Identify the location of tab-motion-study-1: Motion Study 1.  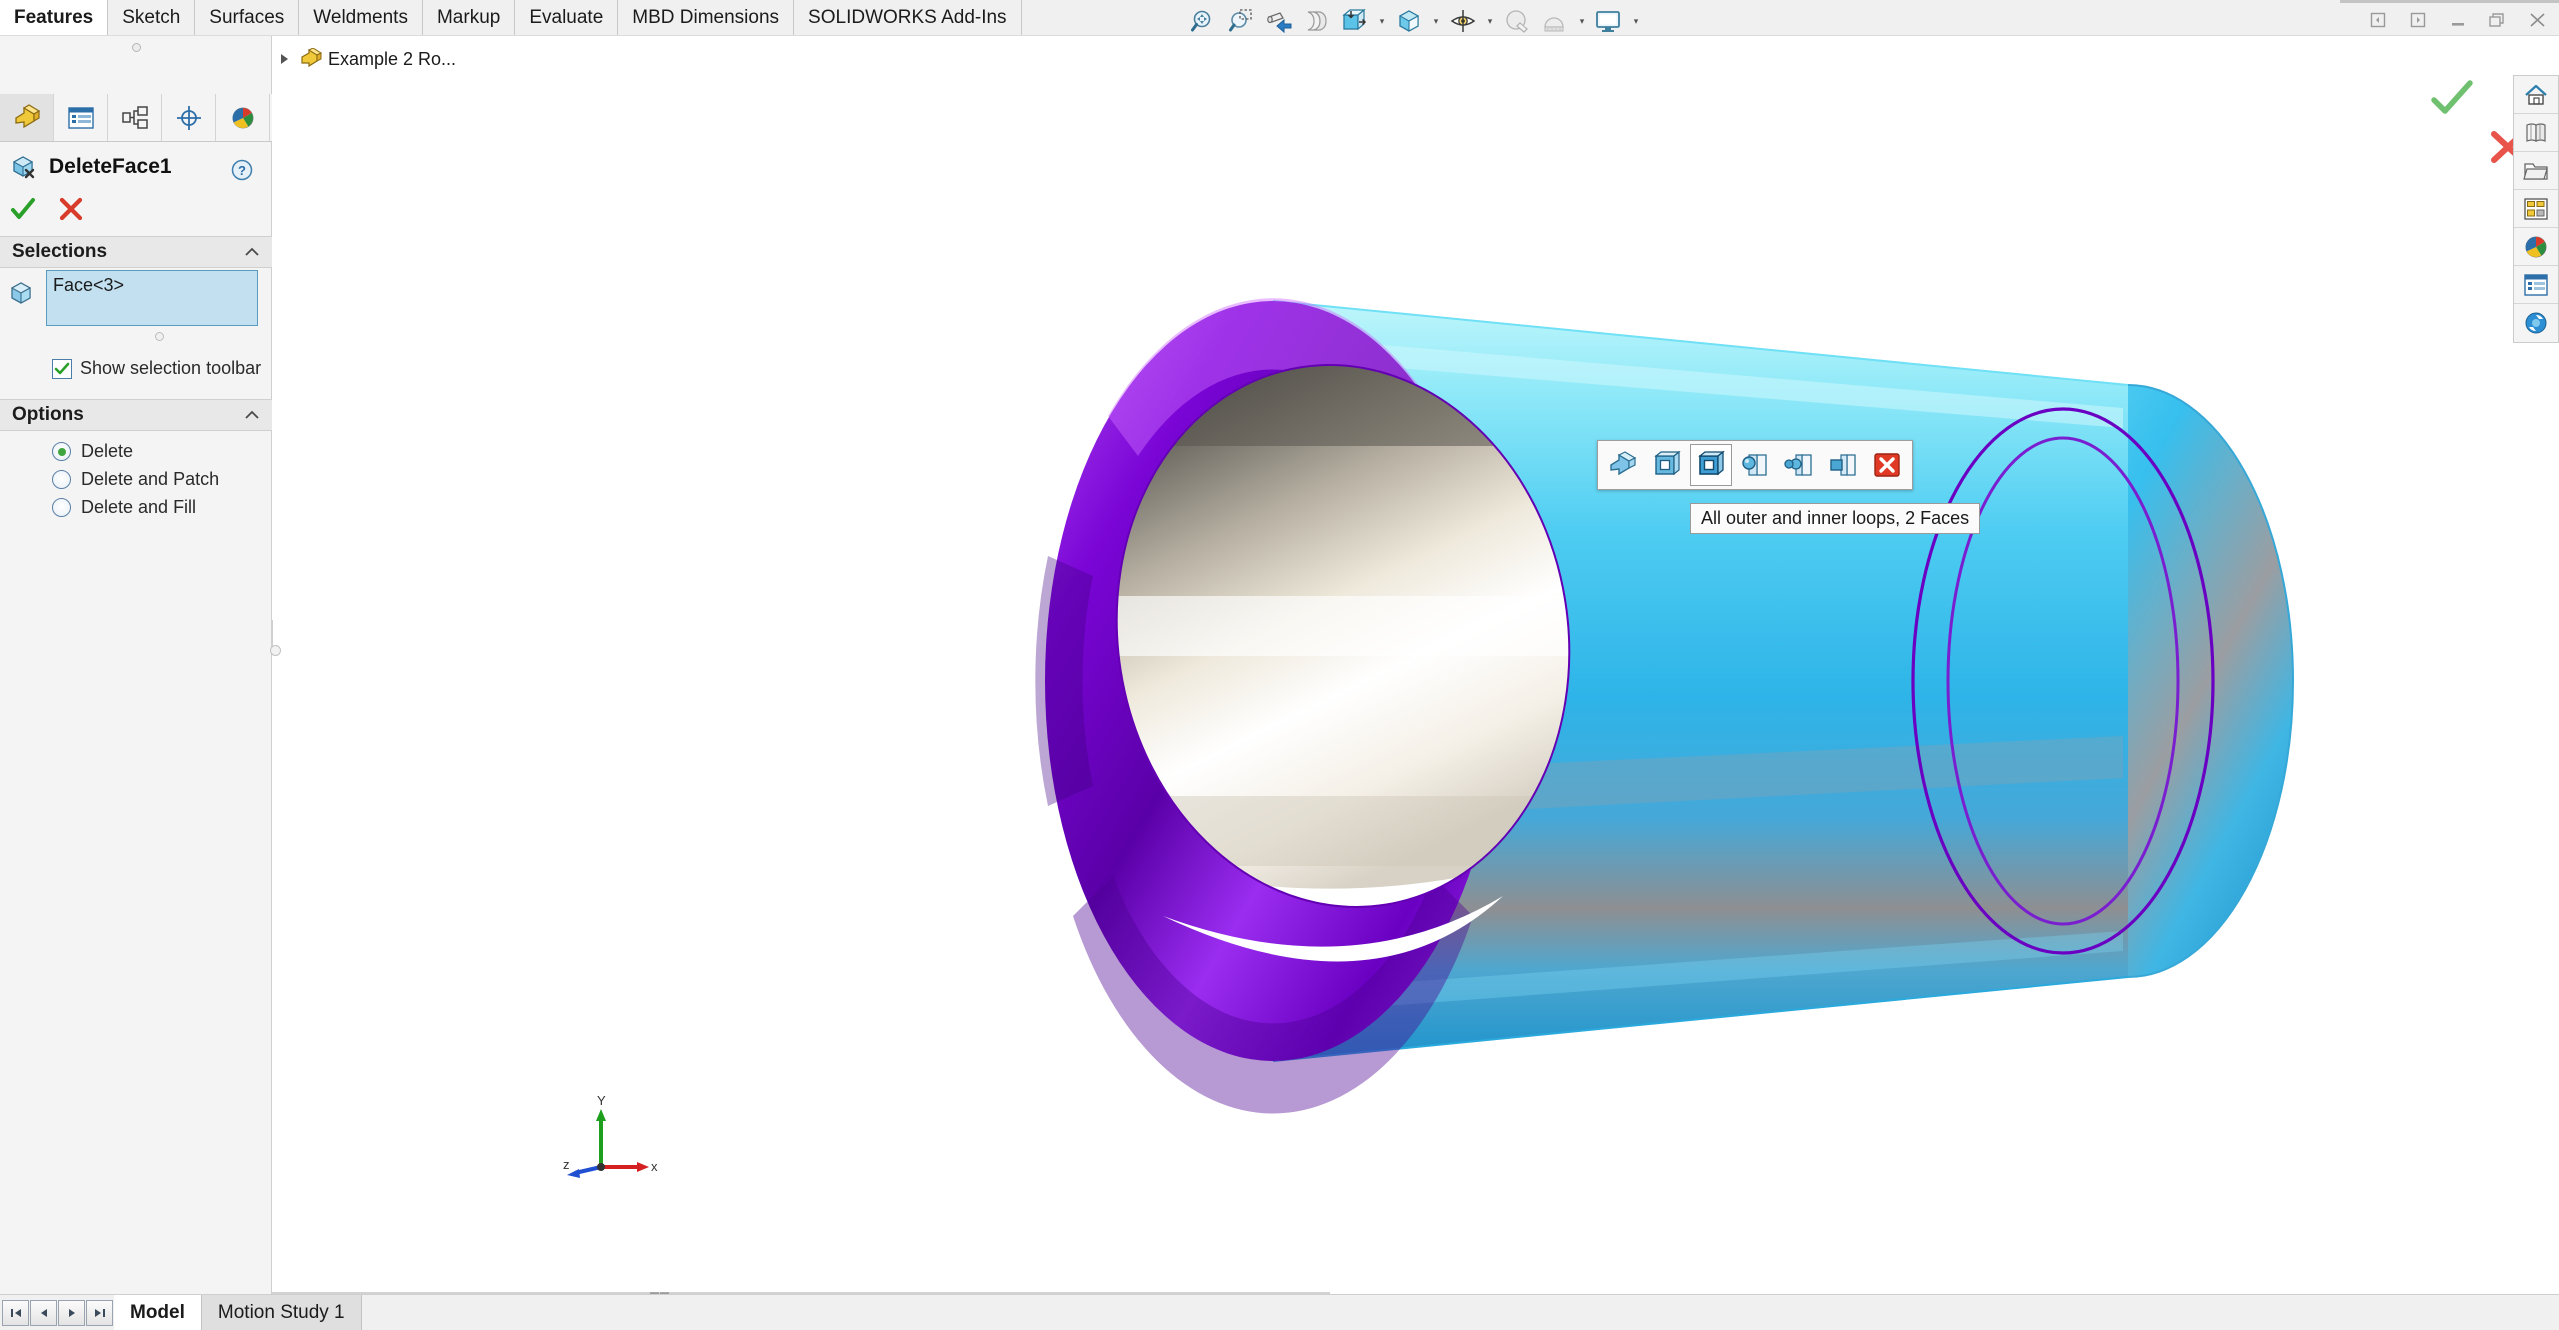
(281, 1312).